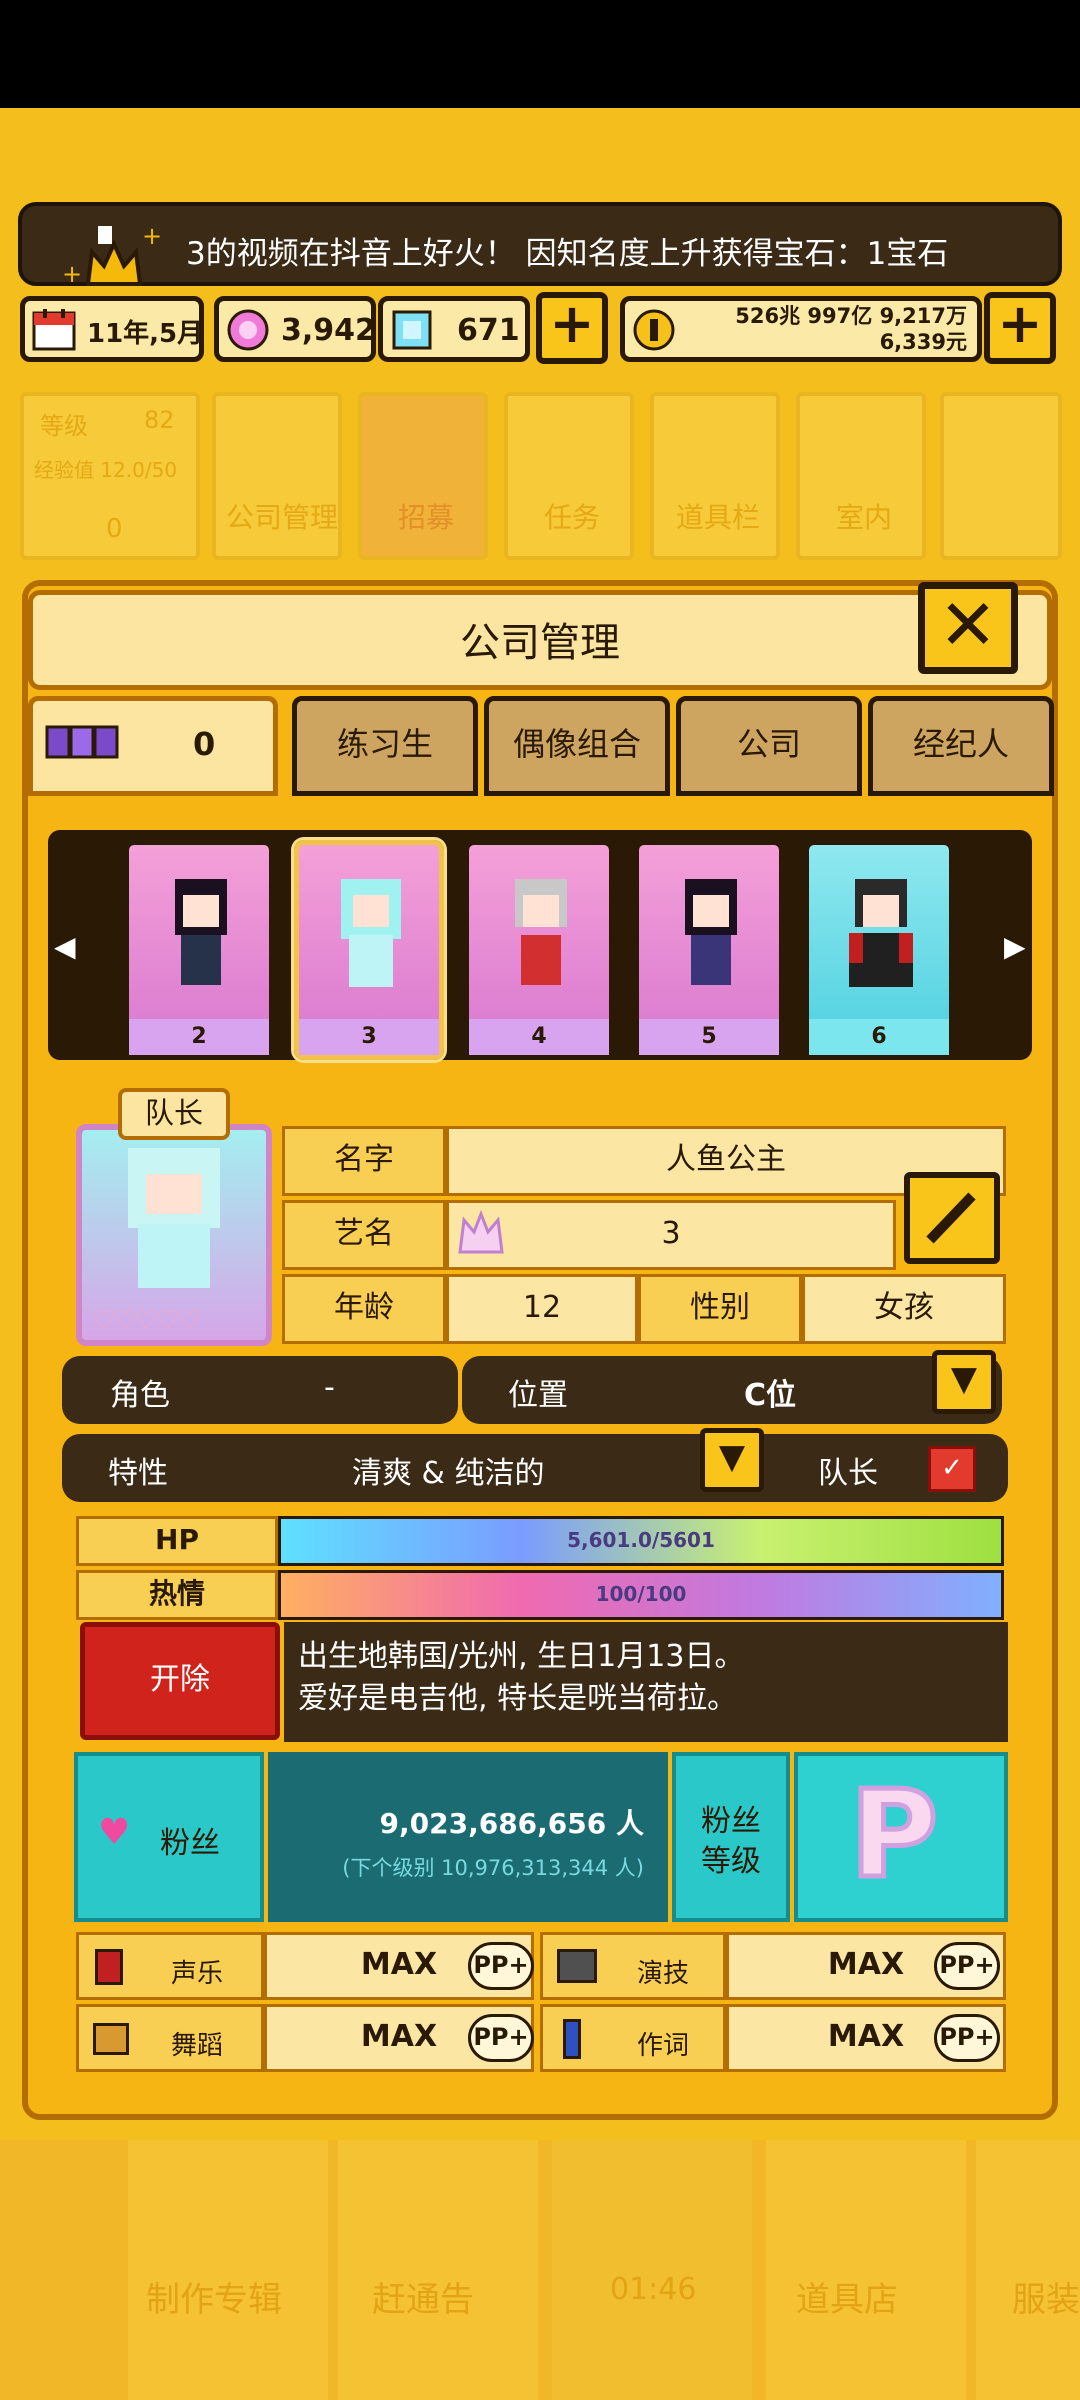 This screenshot has width=1080, height=2400. What do you see at coordinates (894, 1836) in the screenshot?
I see `fan-level-letter: P` at bounding box center [894, 1836].